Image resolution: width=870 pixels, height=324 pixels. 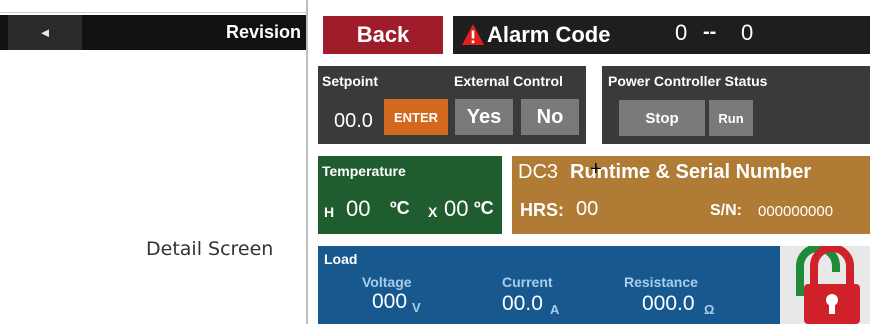 What do you see at coordinates (264, 32) in the screenshot?
I see `revision-label: Revision` at bounding box center [264, 32].